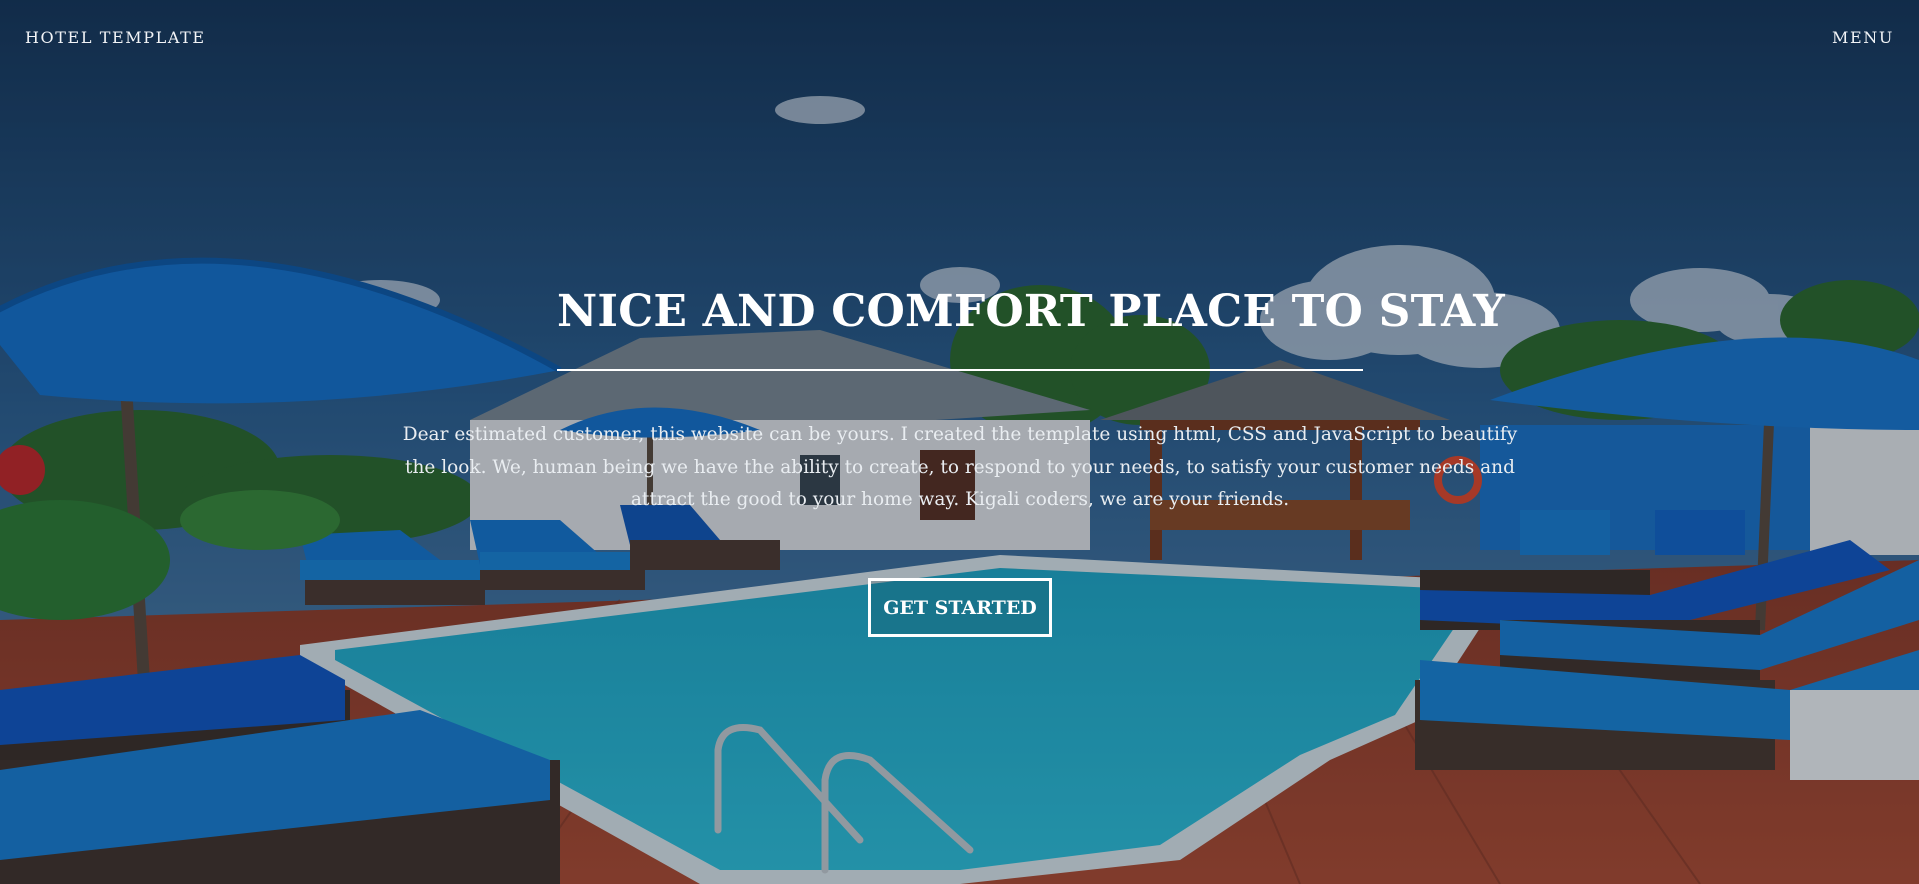 The height and width of the screenshot is (884, 1919). What do you see at coordinates (960, 607) in the screenshot?
I see `get-started-button: GET STARTED` at bounding box center [960, 607].